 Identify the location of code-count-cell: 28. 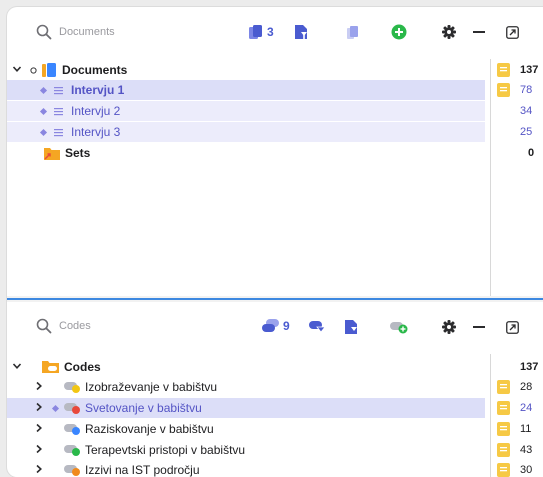
(520, 387).